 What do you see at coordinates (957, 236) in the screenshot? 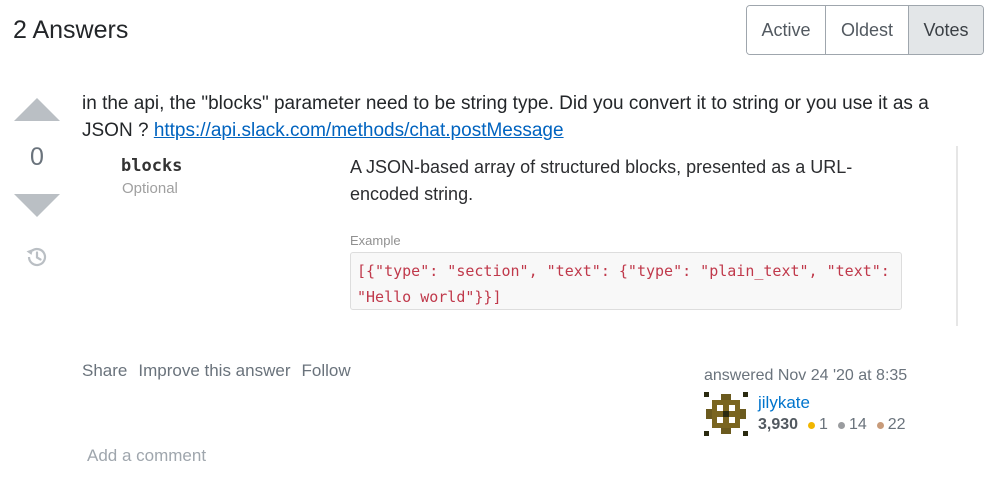
I see `divider` at bounding box center [957, 236].